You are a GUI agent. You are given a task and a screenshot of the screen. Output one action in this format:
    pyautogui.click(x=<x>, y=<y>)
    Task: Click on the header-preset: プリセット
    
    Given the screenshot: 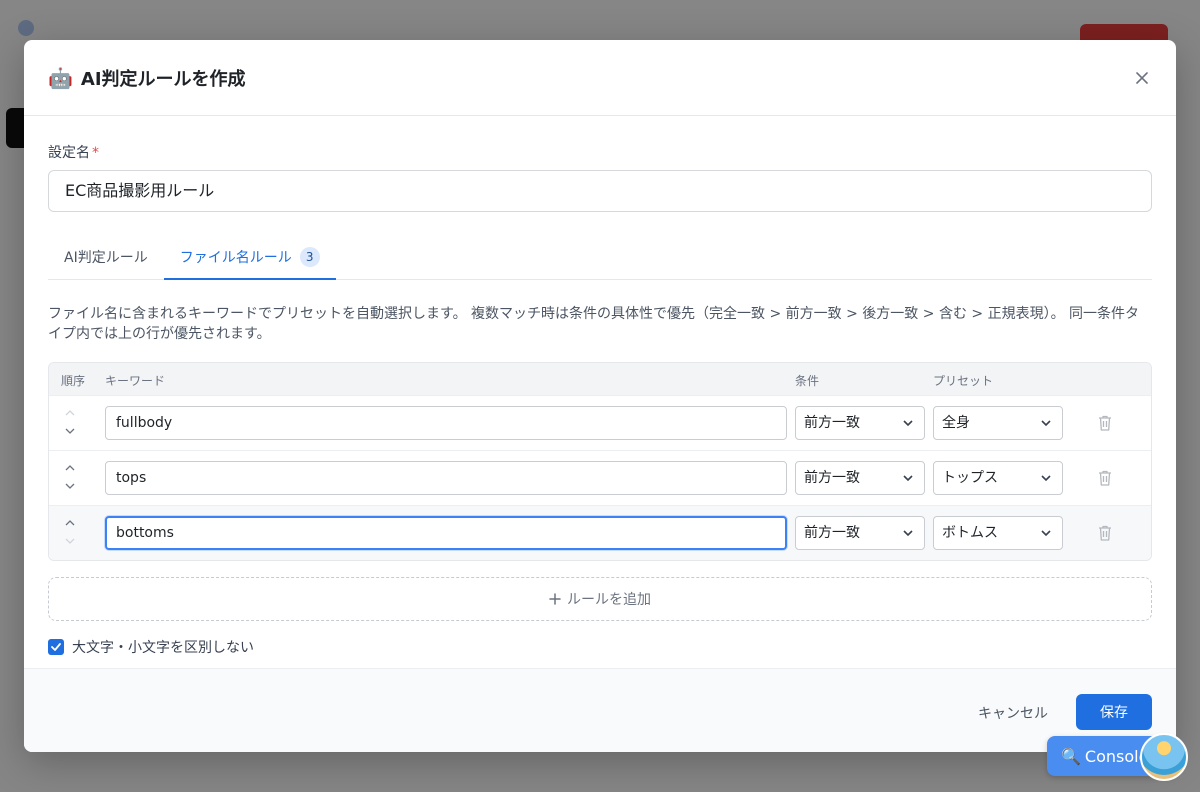 What is the action you would take?
    pyautogui.click(x=963, y=381)
    